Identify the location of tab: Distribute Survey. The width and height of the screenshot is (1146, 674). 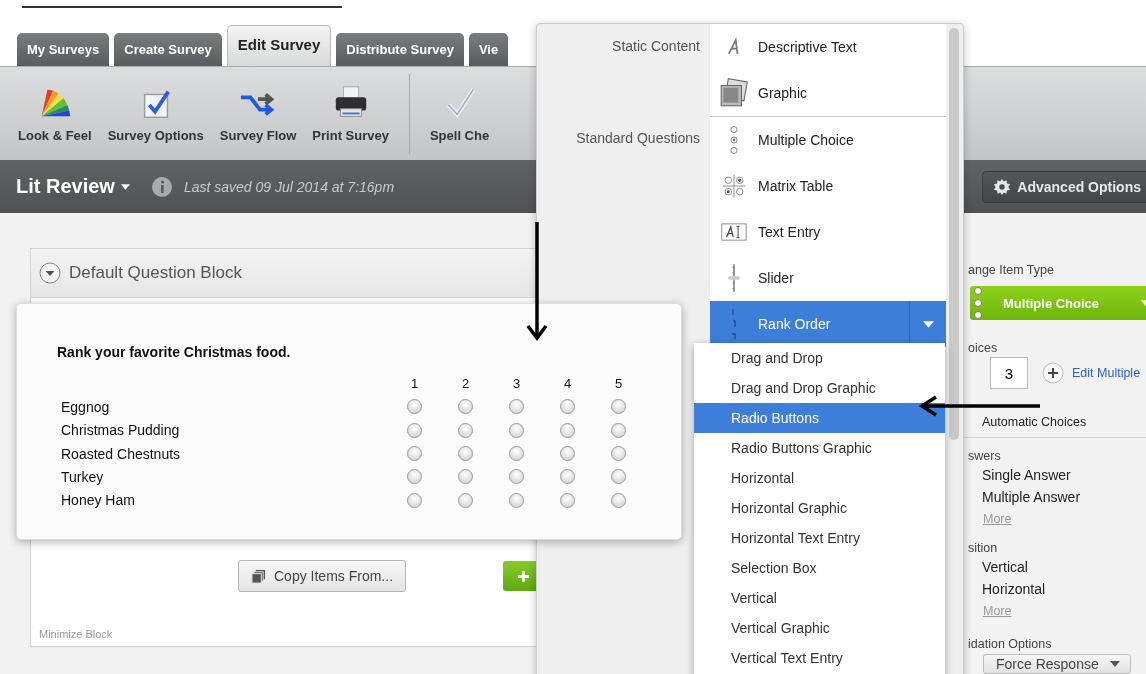
(400, 49).